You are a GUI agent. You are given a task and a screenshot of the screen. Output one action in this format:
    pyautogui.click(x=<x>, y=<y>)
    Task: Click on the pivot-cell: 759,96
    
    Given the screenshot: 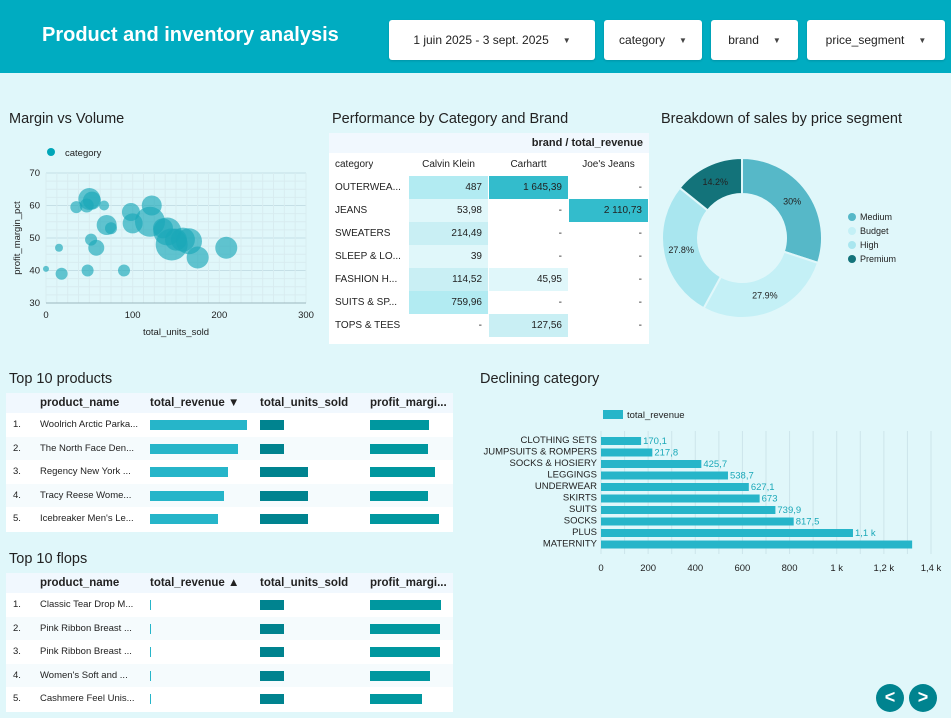 What is the action you would take?
    pyautogui.click(x=448, y=302)
    